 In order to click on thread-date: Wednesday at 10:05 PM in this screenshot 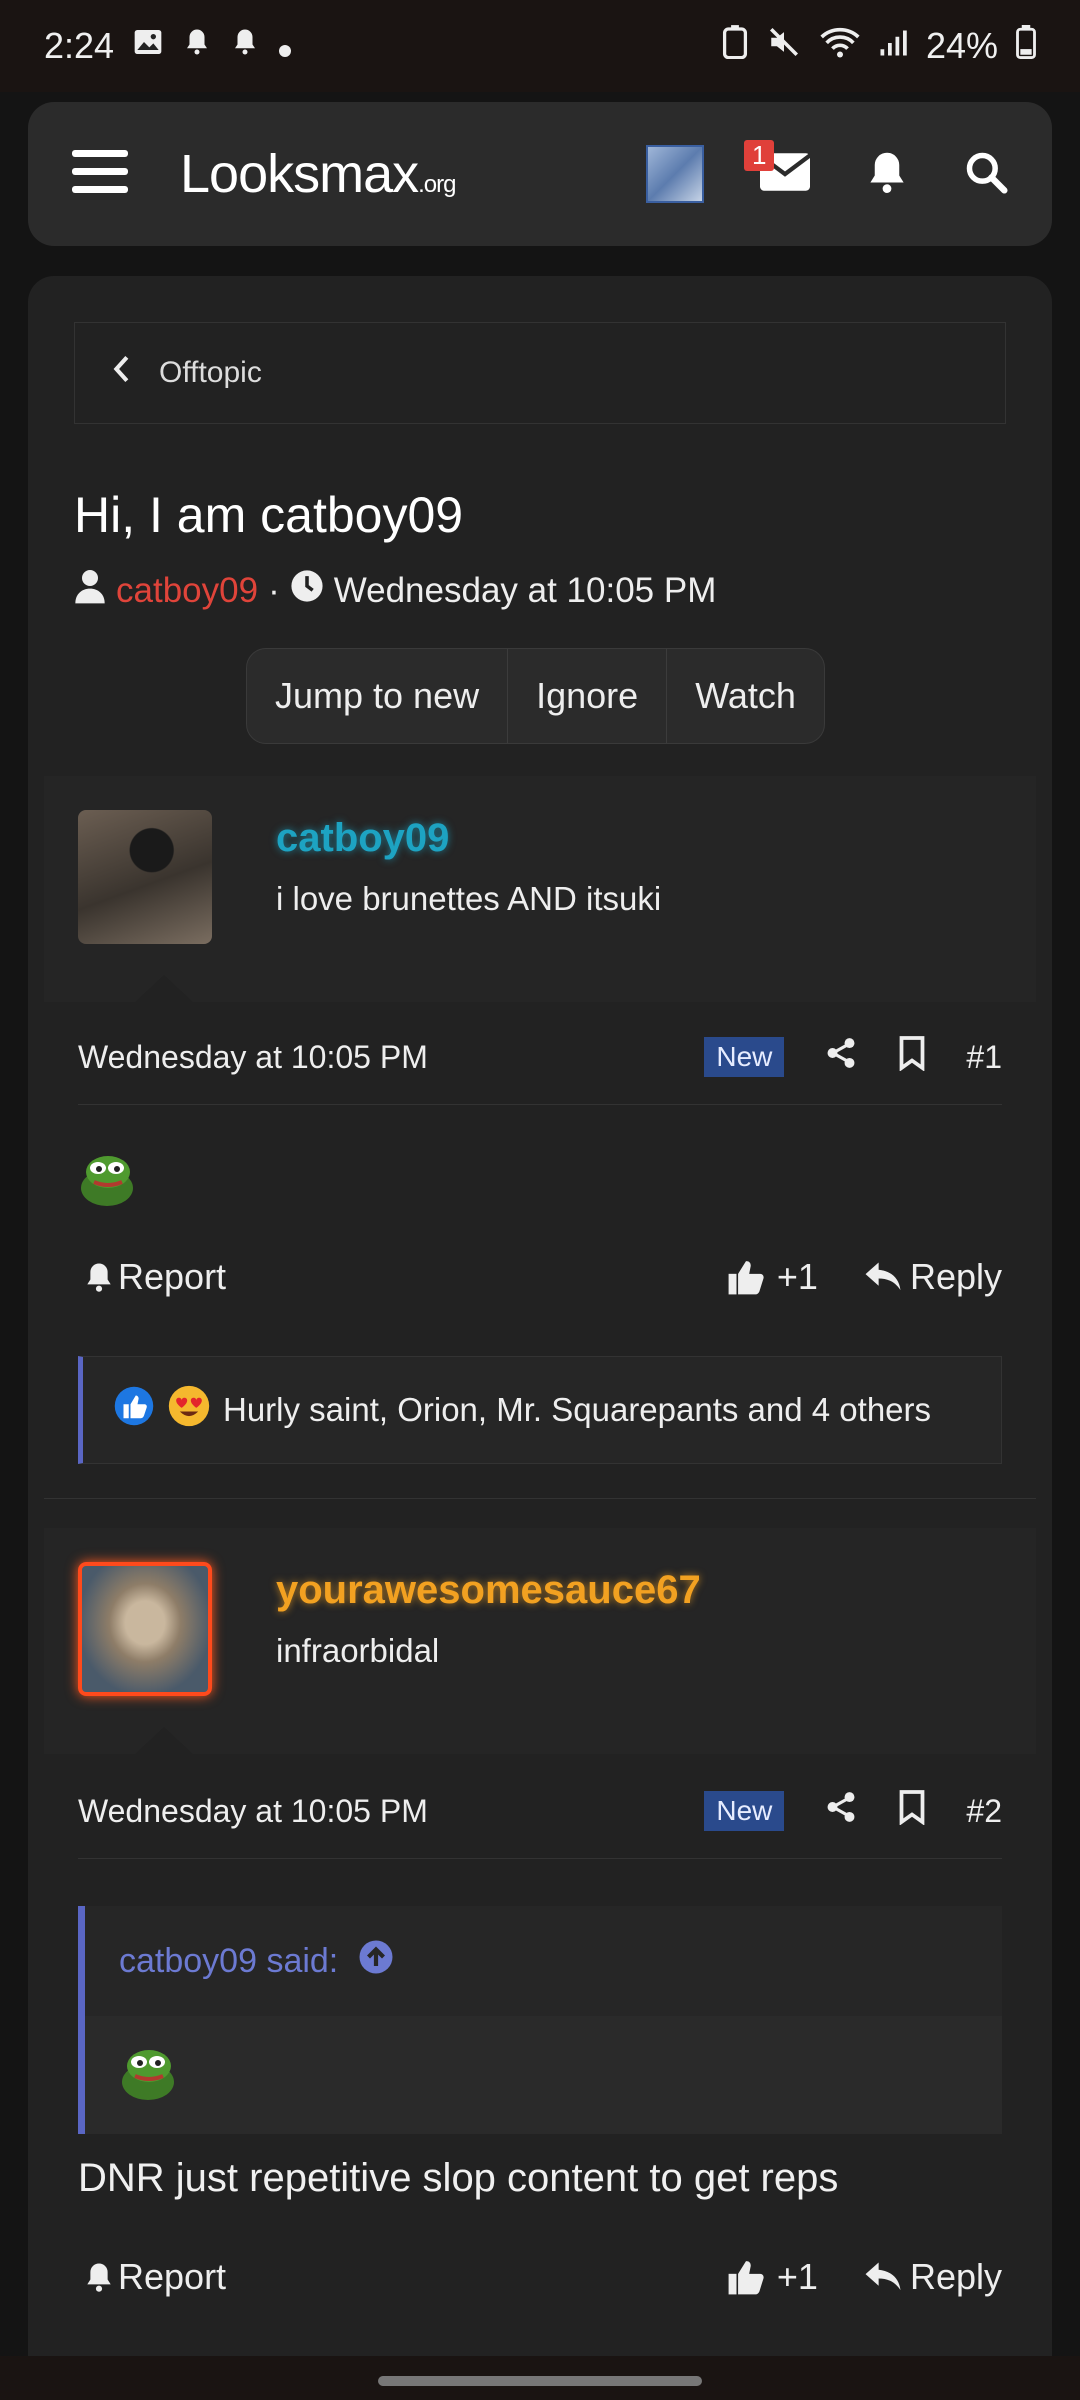, I will do `click(525, 591)`.